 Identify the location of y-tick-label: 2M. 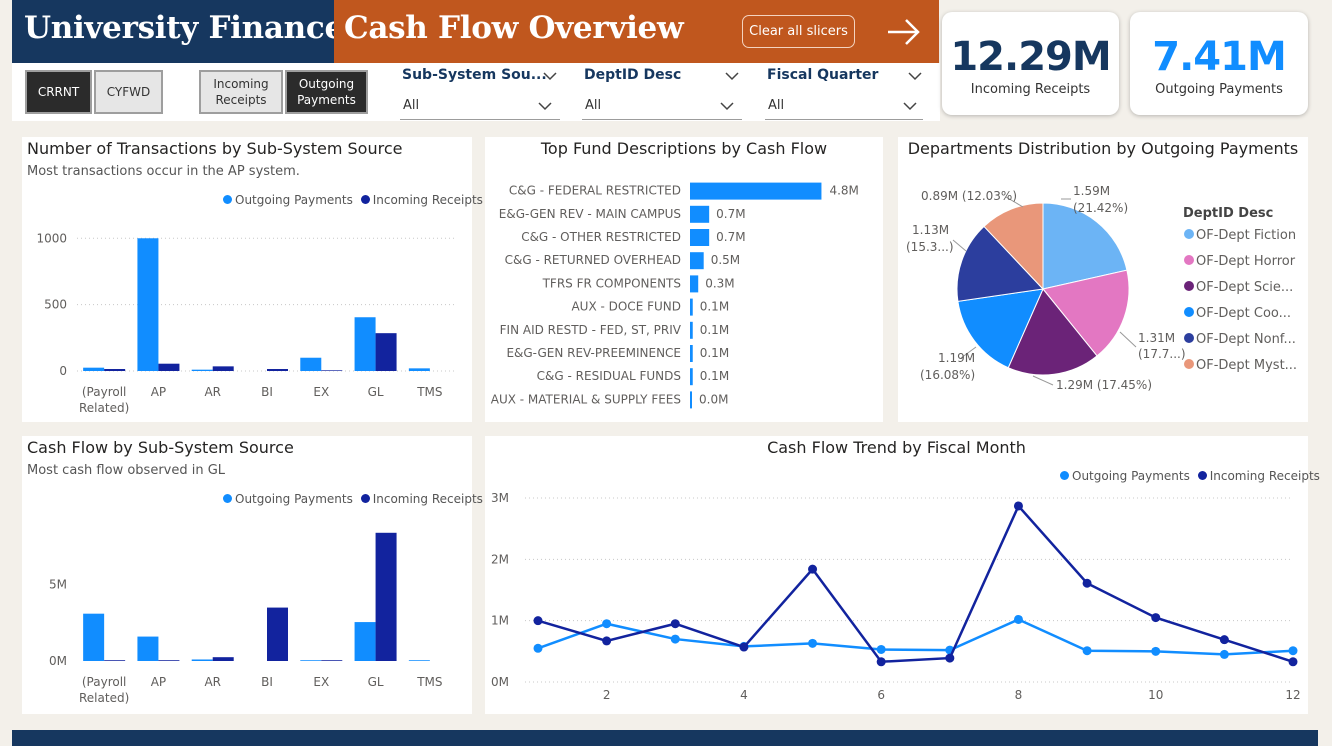
(500, 559).